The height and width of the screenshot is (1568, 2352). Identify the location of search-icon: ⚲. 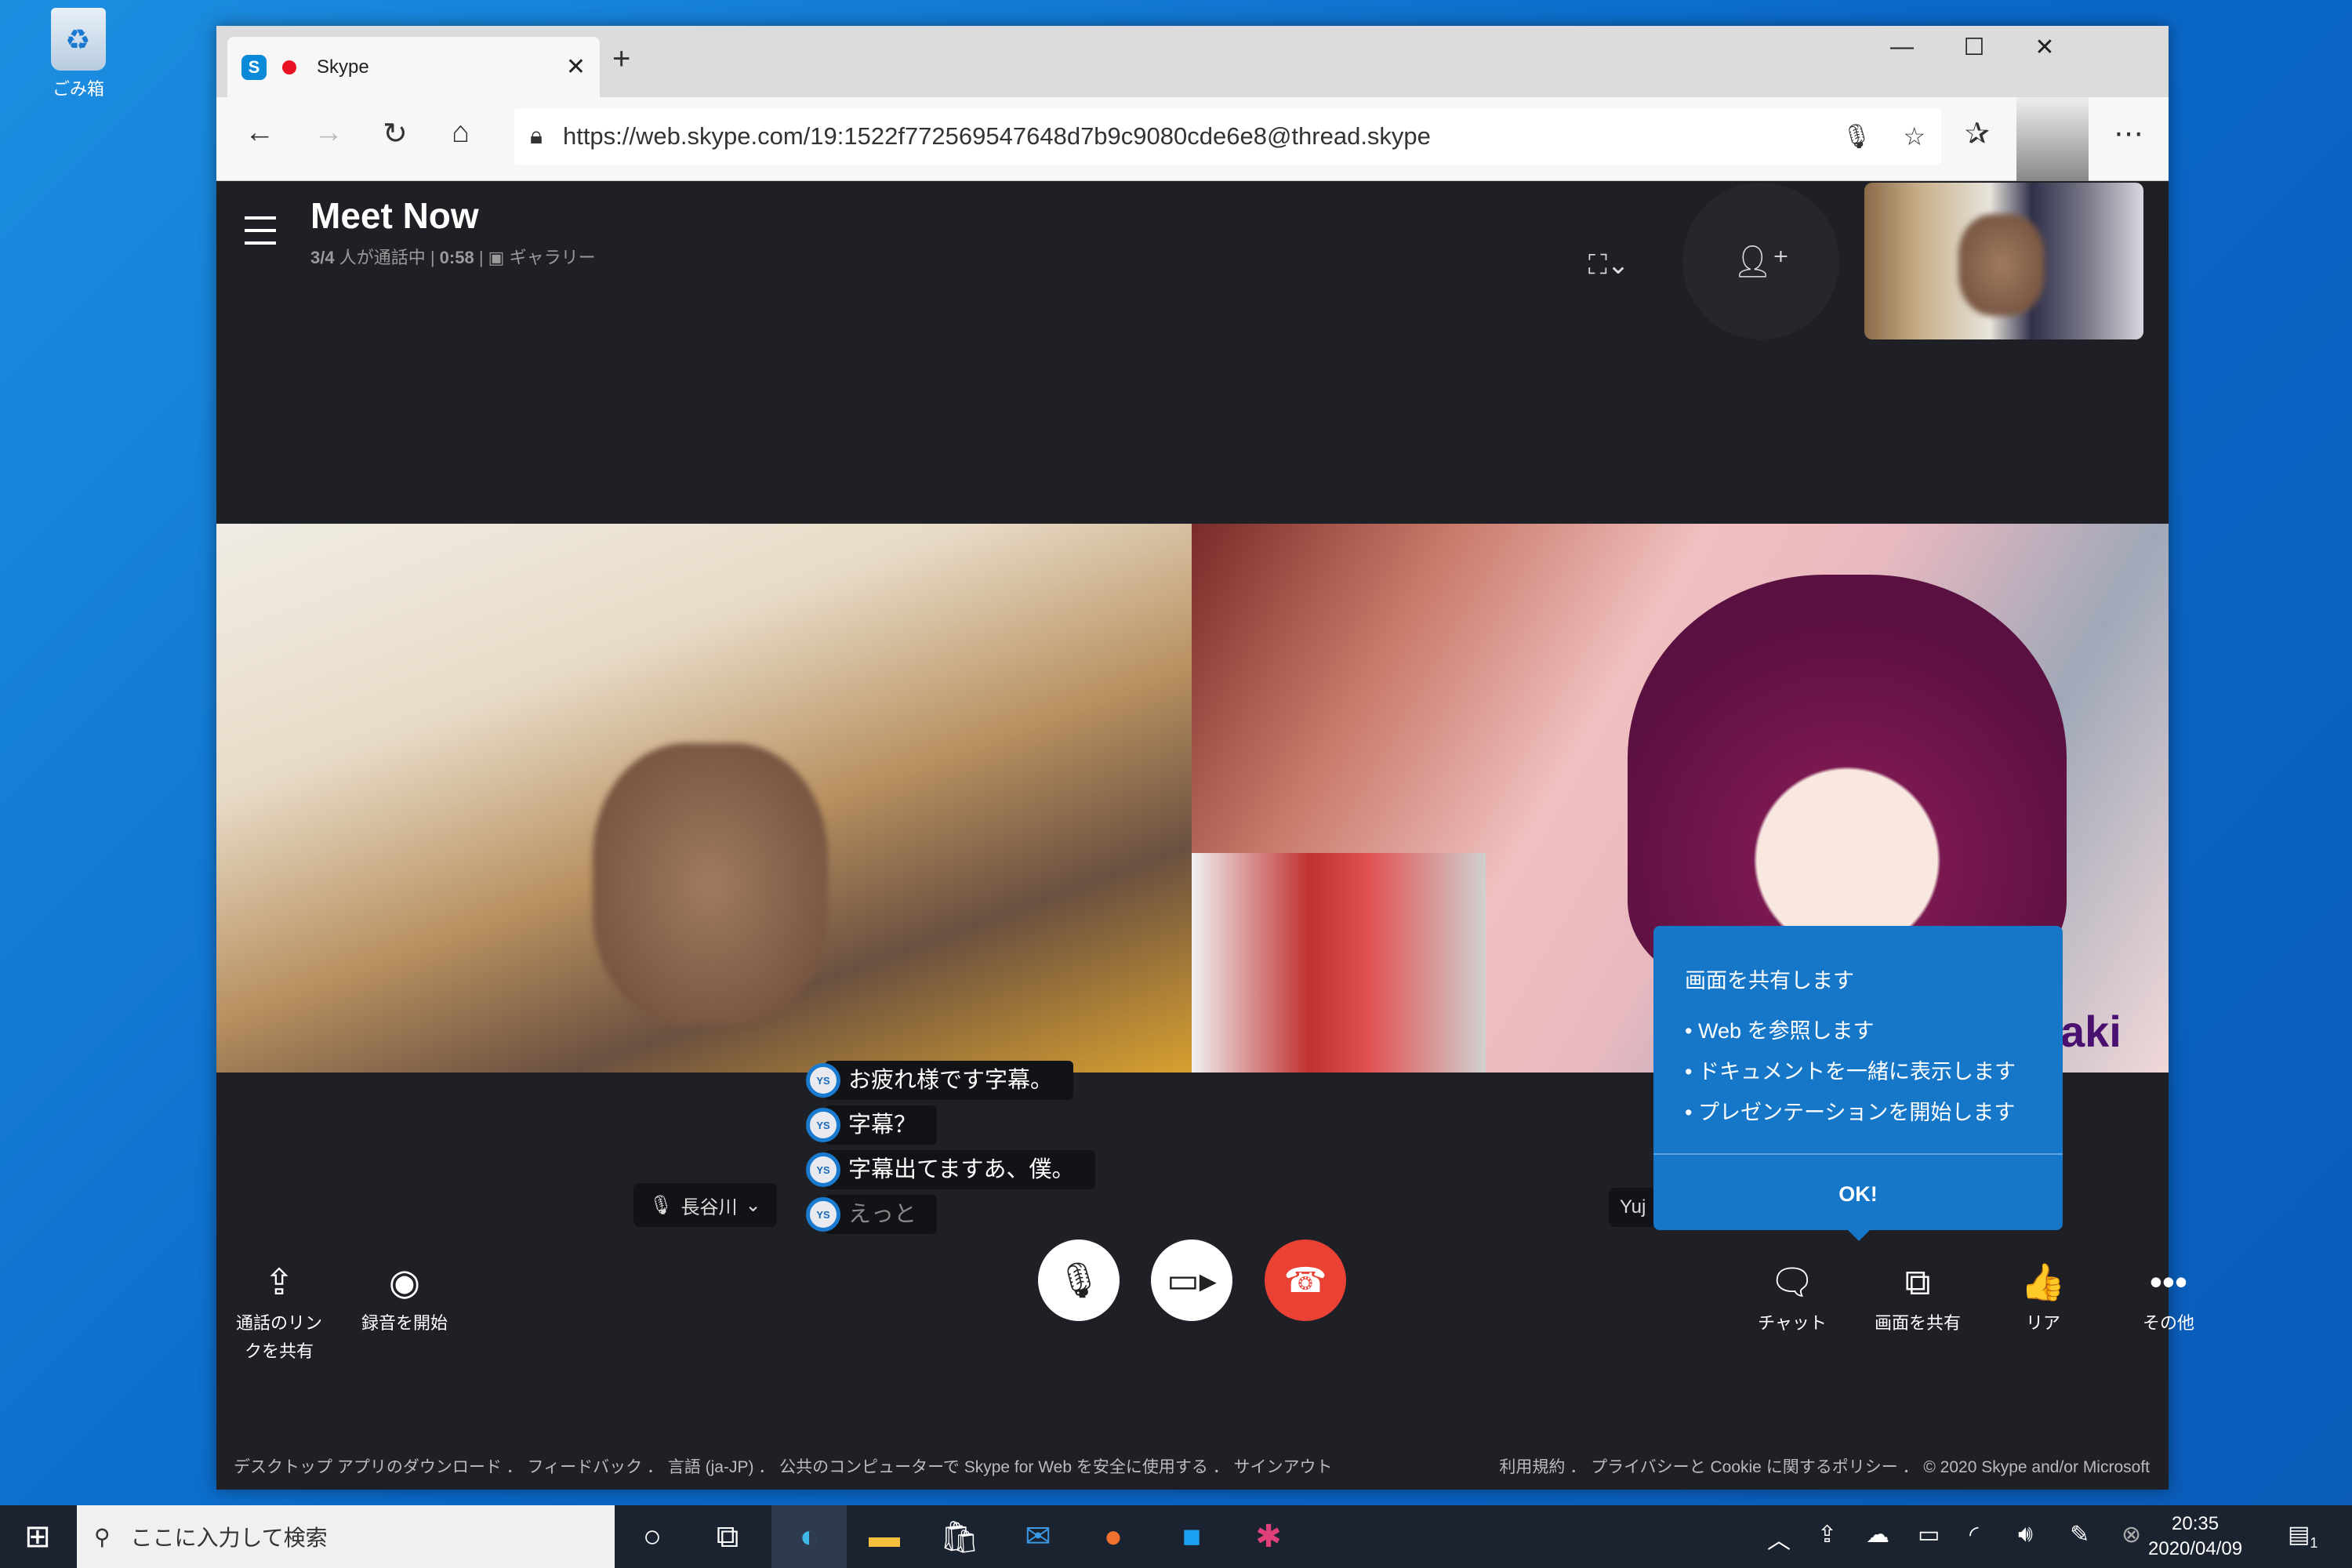
(102, 1536).